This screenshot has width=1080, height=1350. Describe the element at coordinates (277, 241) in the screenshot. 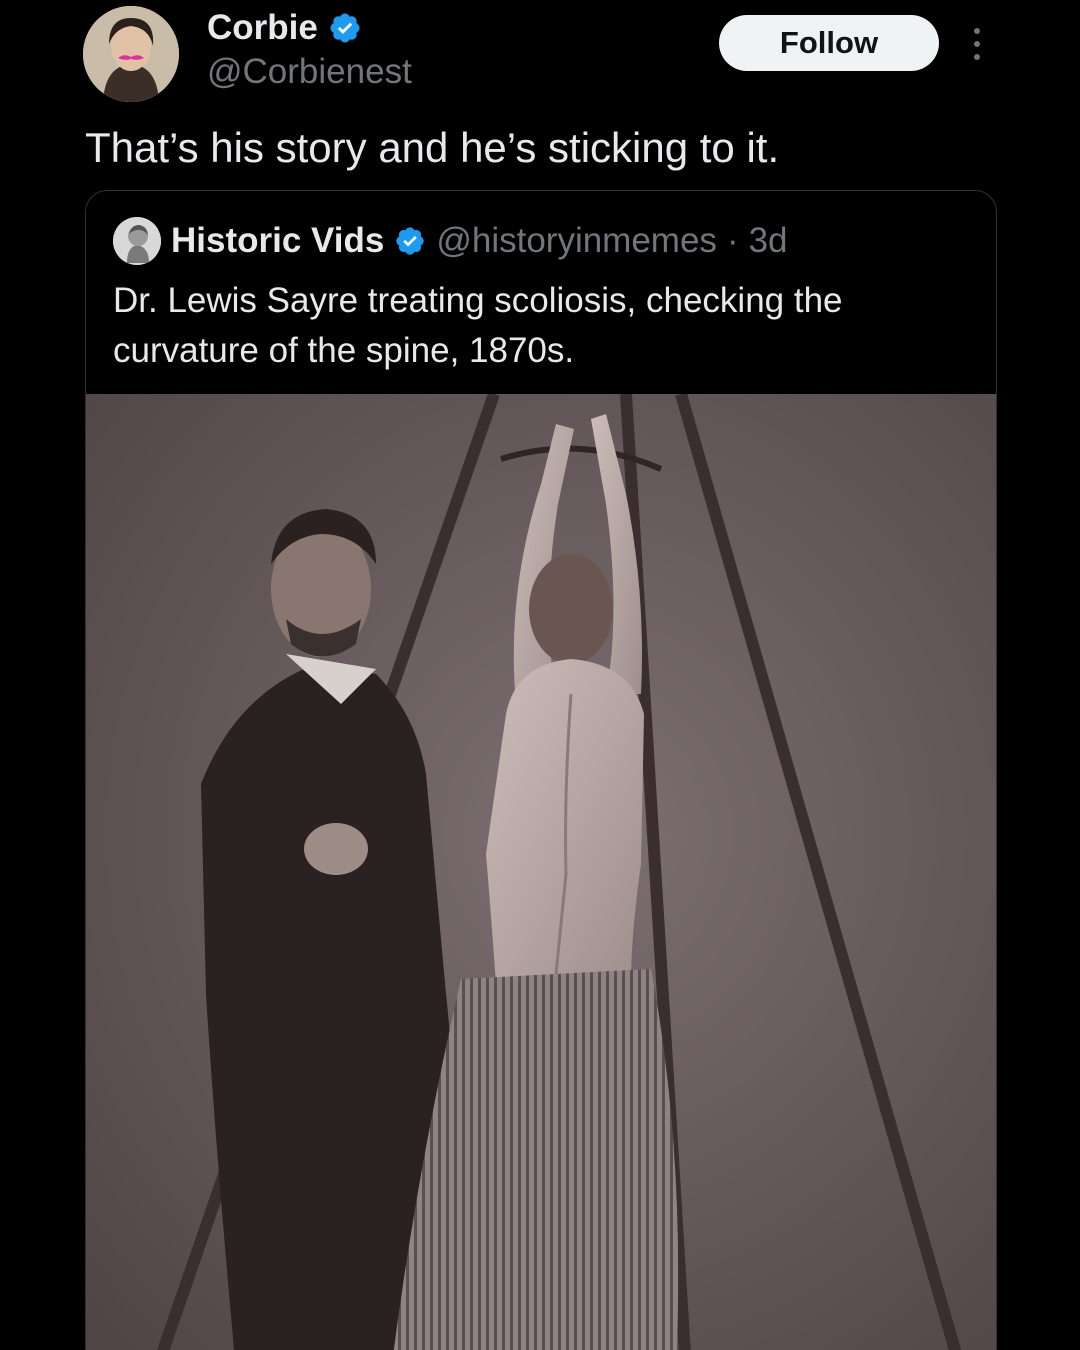

I see `quoted-author-name: Historic Vids` at that location.